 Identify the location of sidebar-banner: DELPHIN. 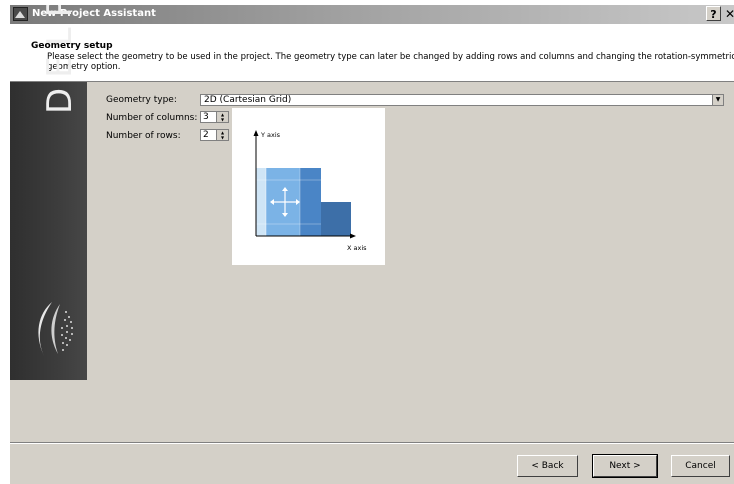
(48, 192).